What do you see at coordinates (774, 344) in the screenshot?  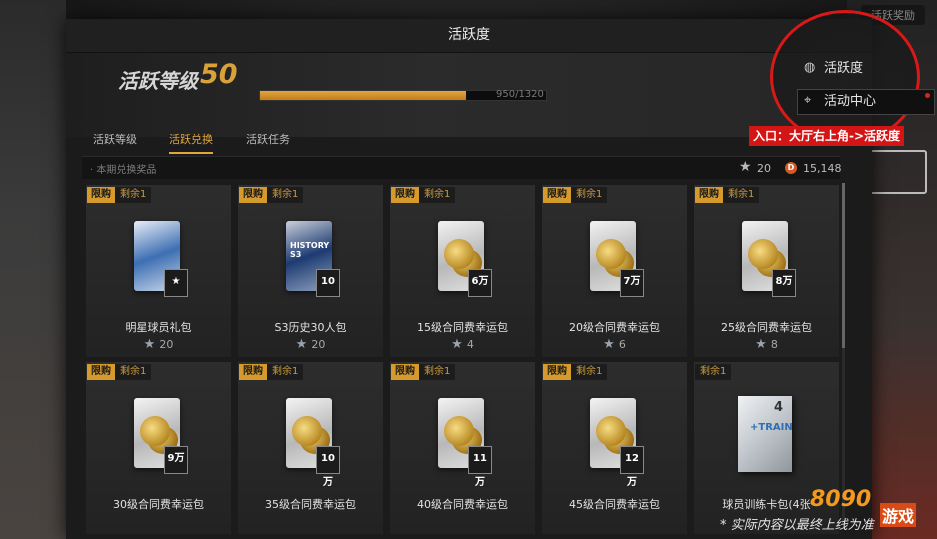 I see `price-value: 8` at bounding box center [774, 344].